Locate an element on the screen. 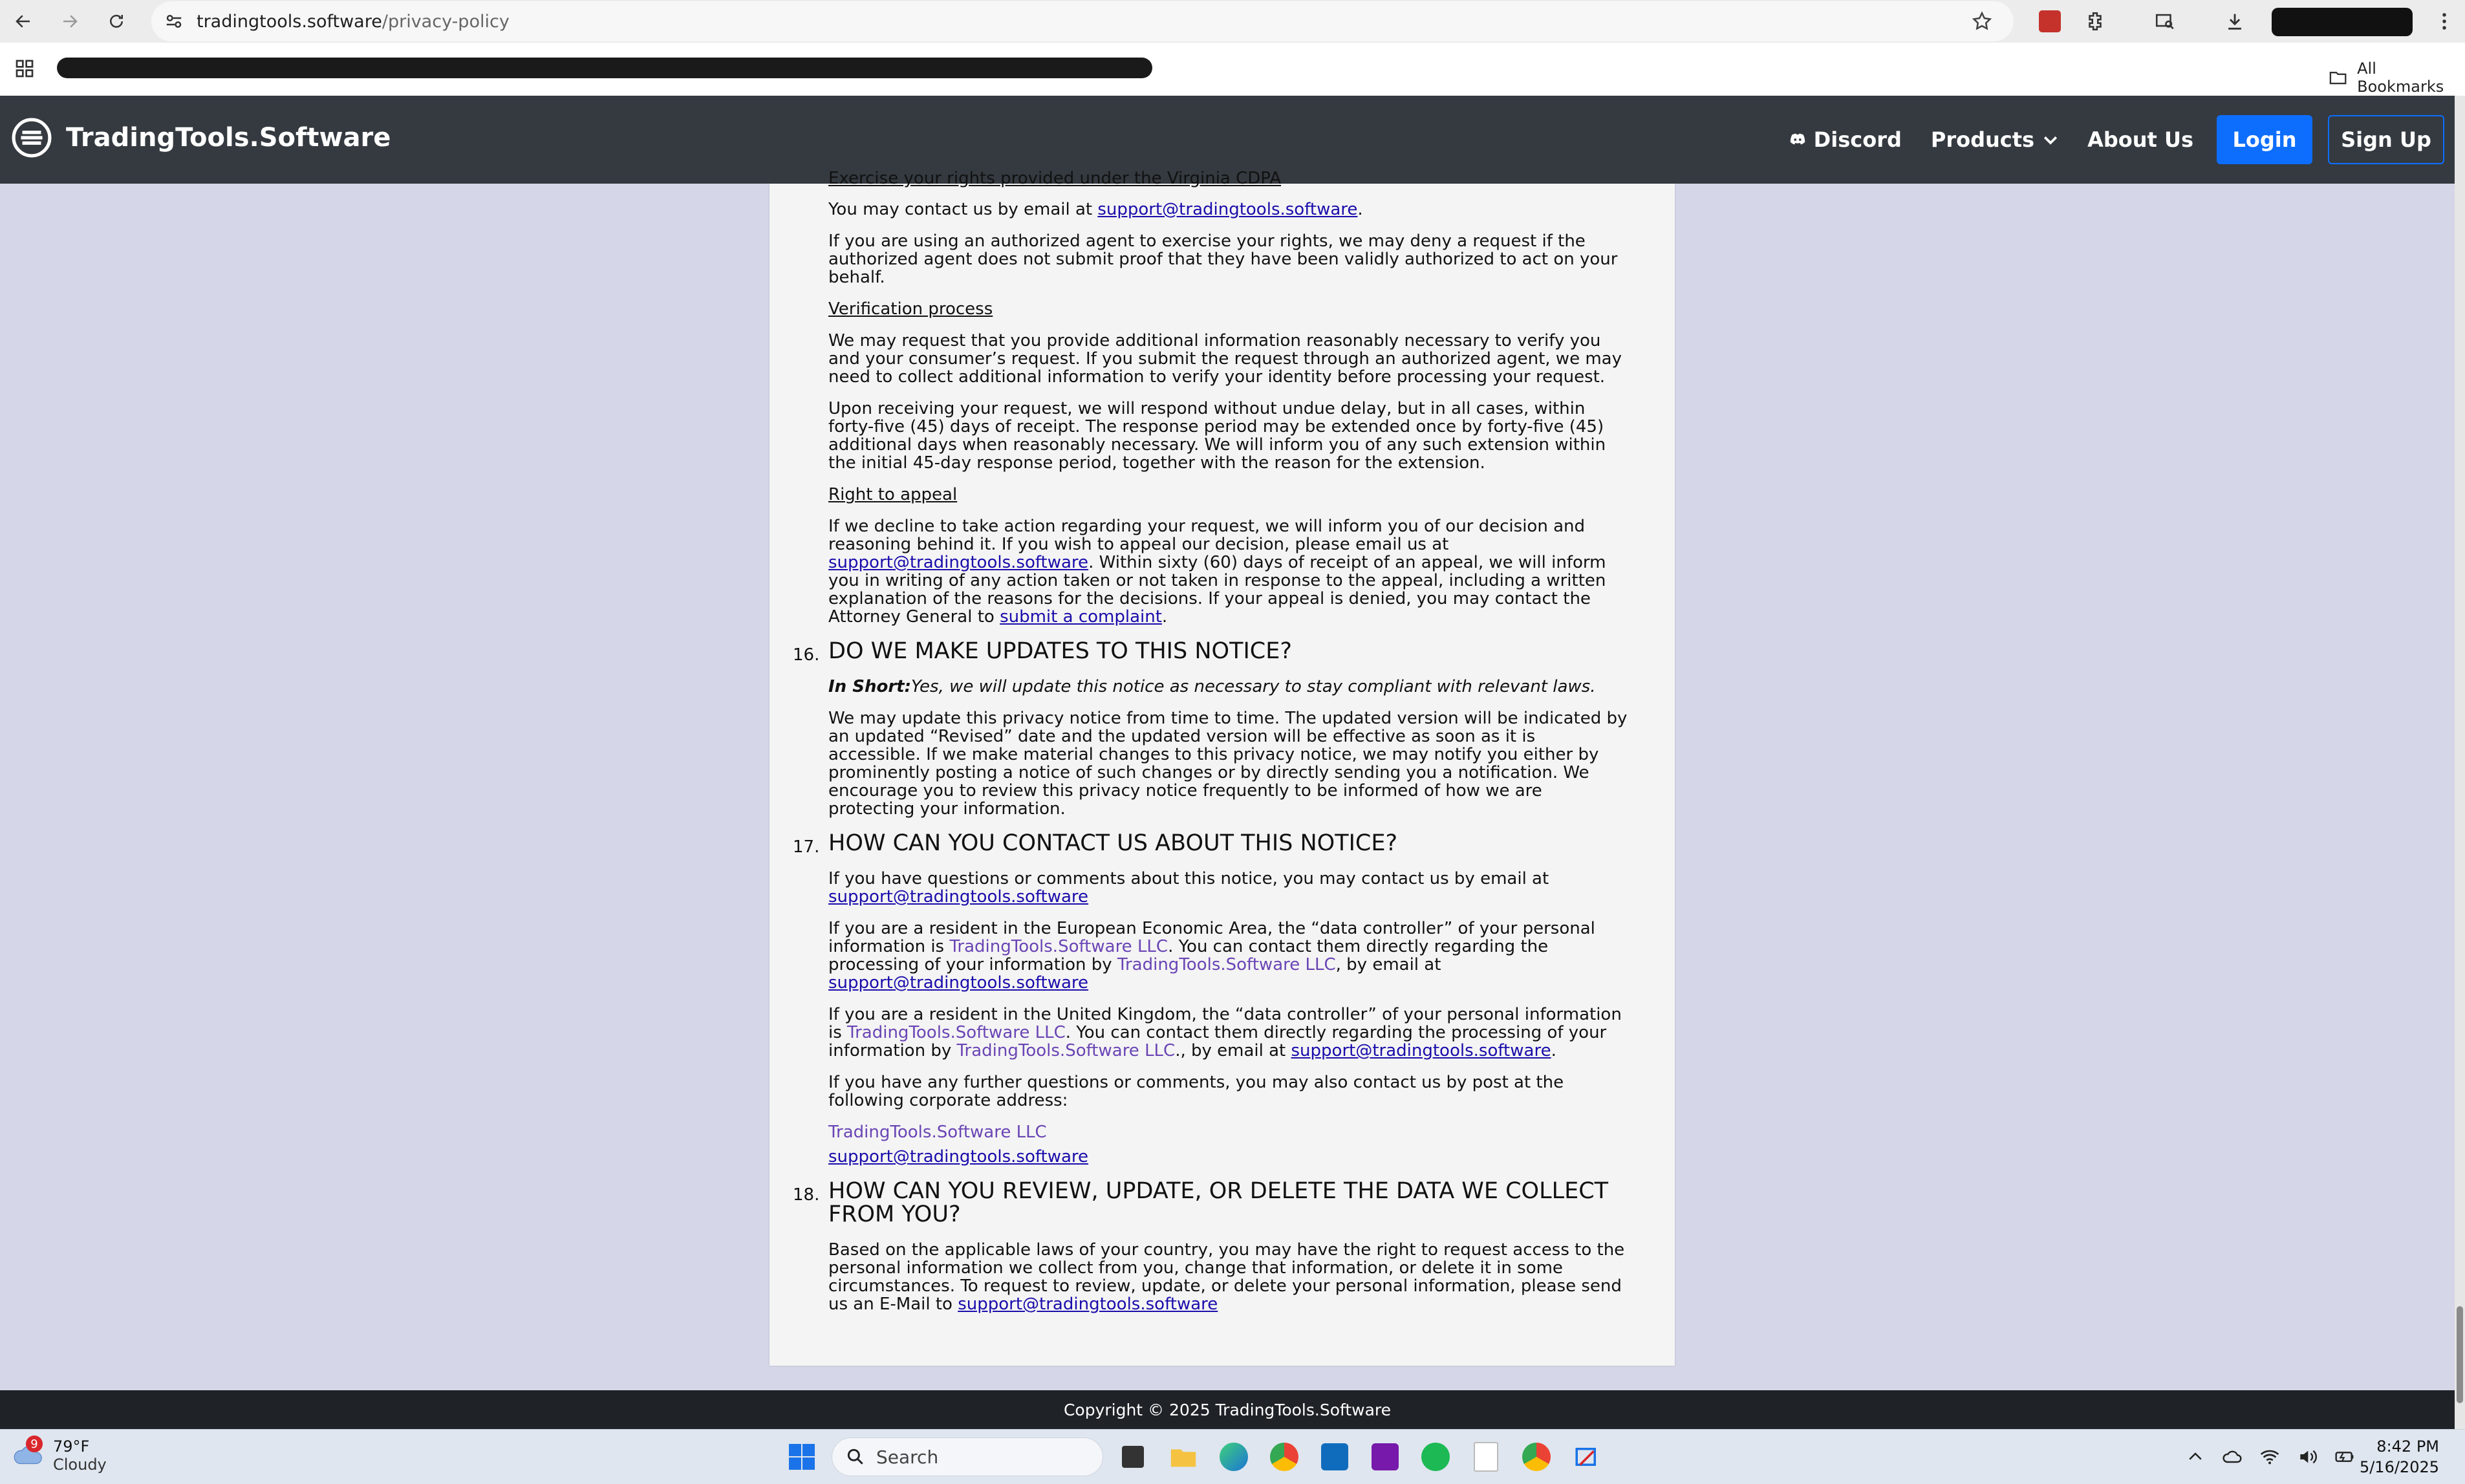 The height and width of the screenshot is (1484, 2465). taskbar-apps: Search is located at coordinates (1194, 1457).